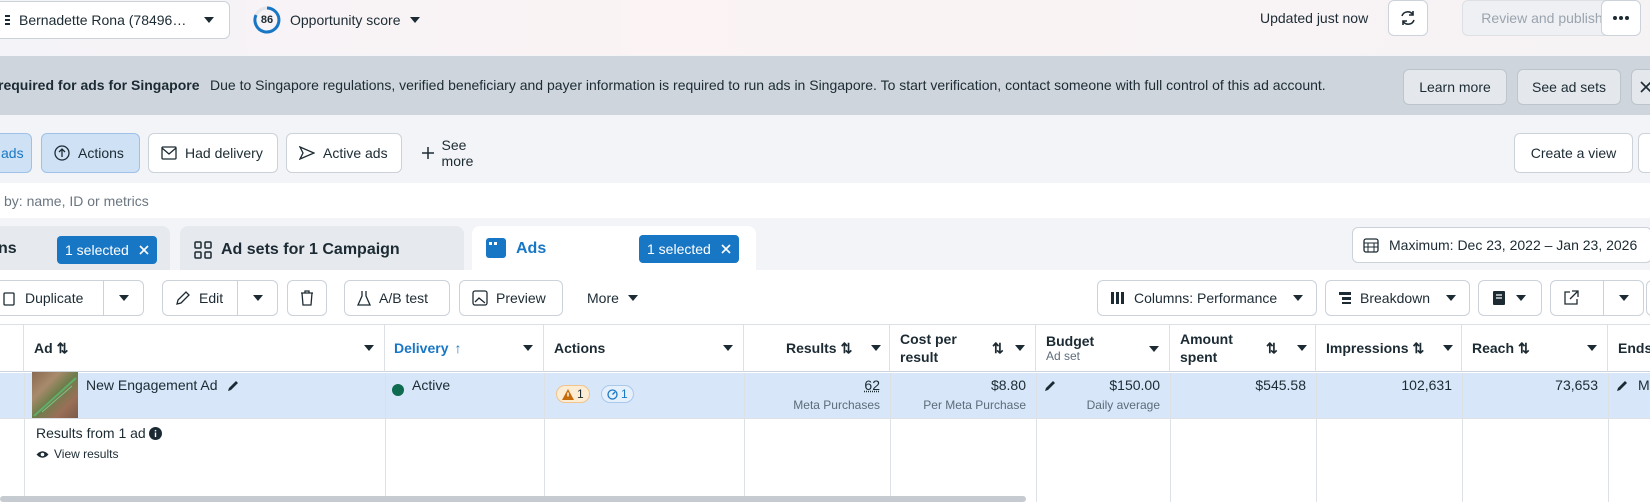 The height and width of the screenshot is (502, 1650). I want to click on sort-ascending-icon: ↑, so click(457, 348).